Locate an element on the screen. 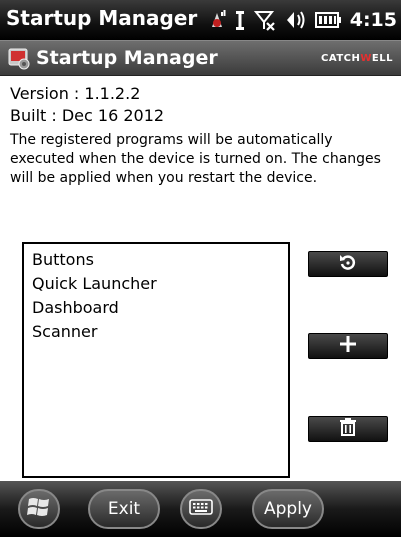  signal-off-icon is located at coordinates (264, 20).